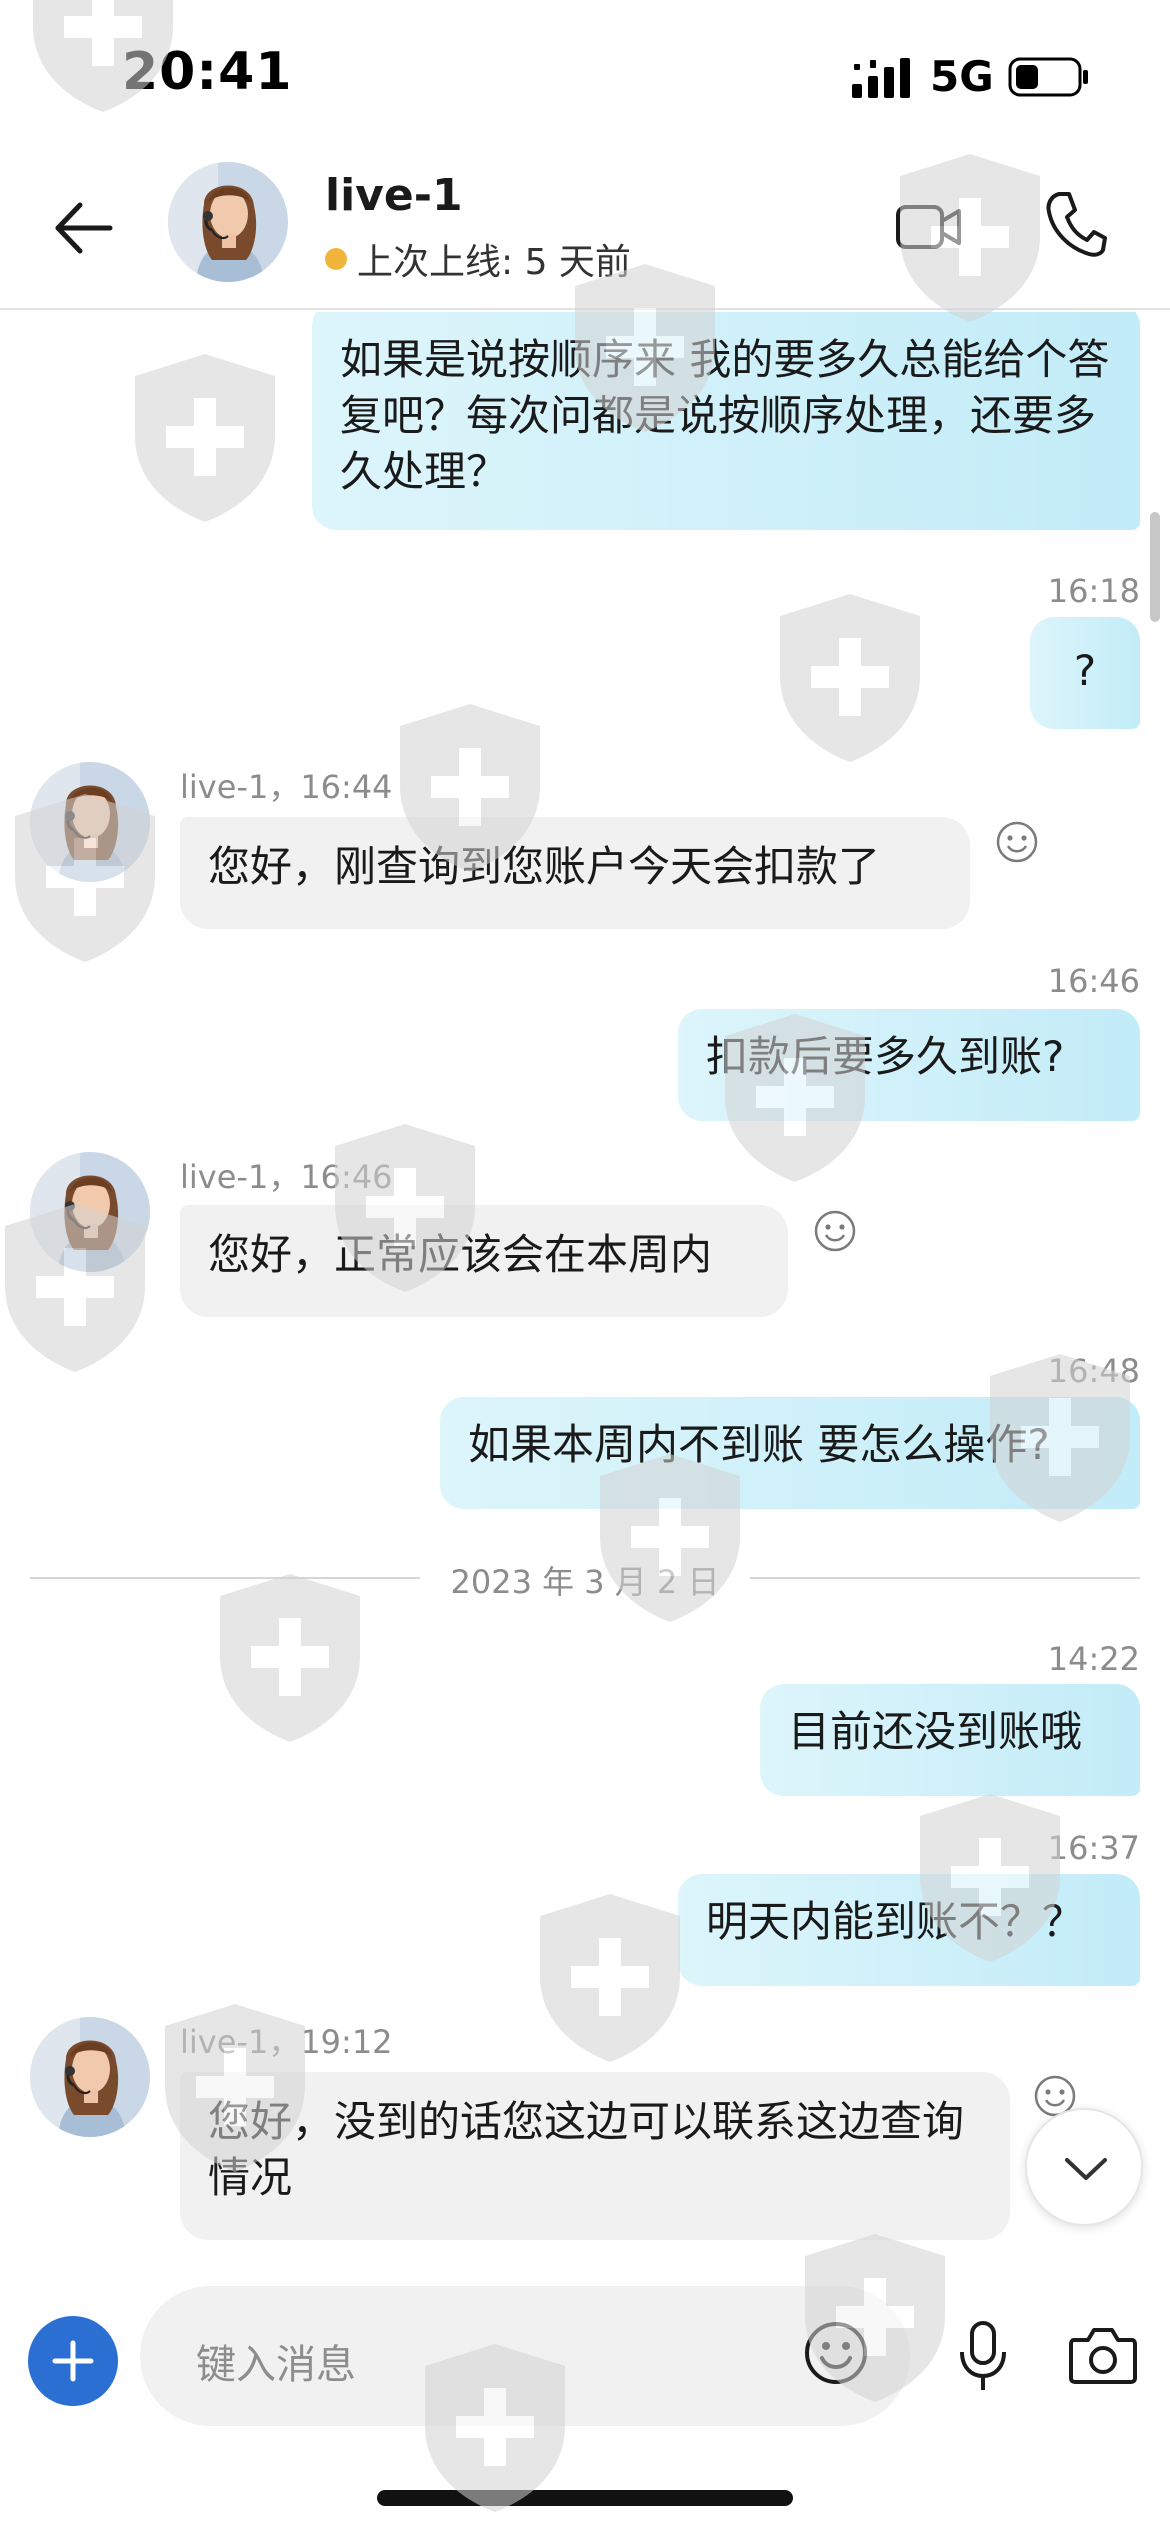  Describe the element at coordinates (460, 1254) in the screenshot. I see `message-text: 您好，正常应该会在本周内` at that location.